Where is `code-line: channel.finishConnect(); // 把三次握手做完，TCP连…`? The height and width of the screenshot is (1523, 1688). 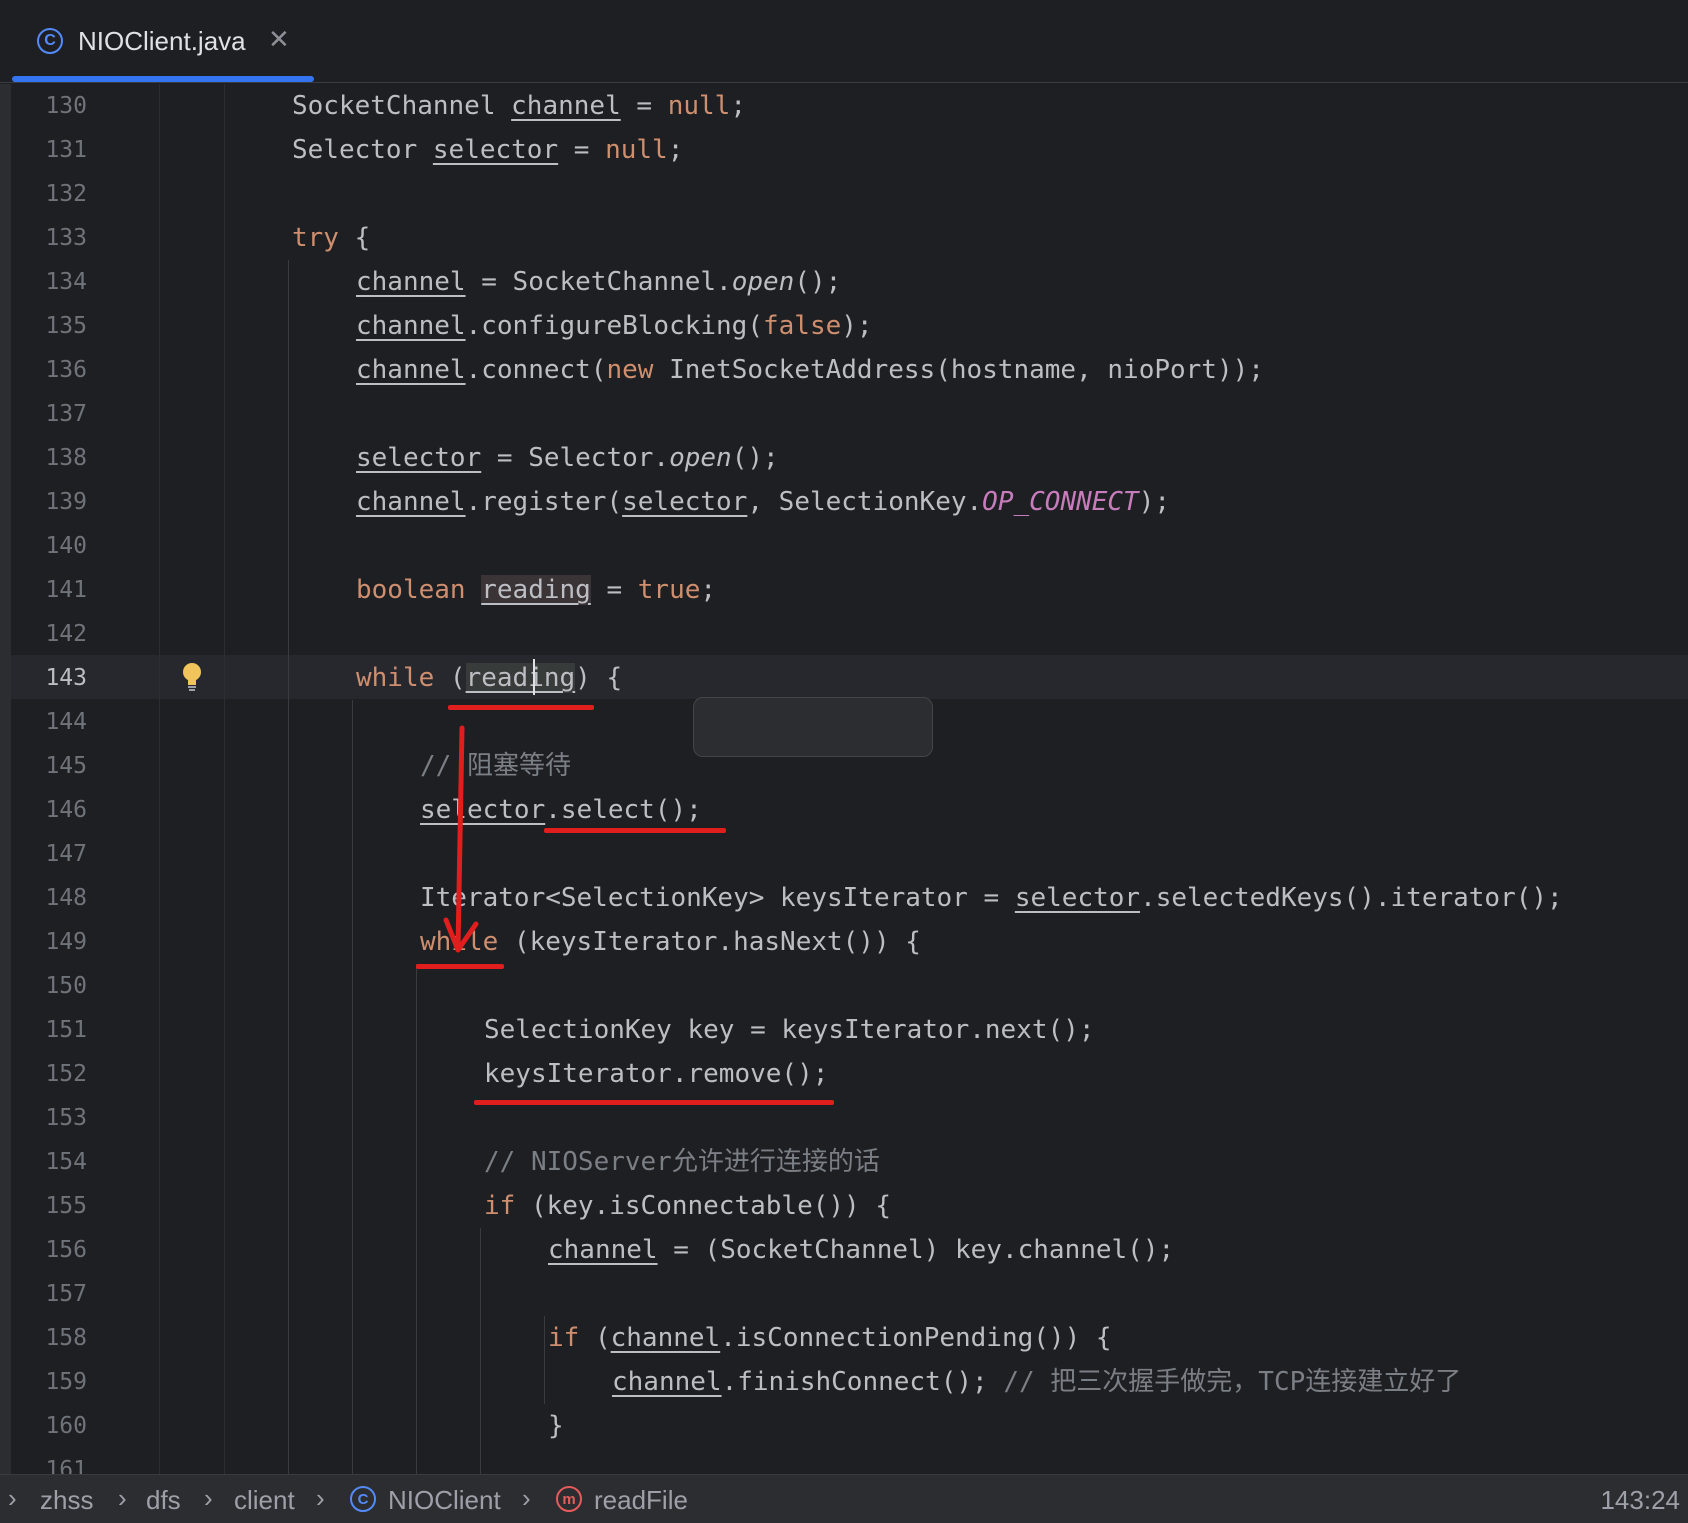
code-line: channel.finishConnect(); // 把三次握手做完，TCP连… is located at coordinates (1036, 1382).